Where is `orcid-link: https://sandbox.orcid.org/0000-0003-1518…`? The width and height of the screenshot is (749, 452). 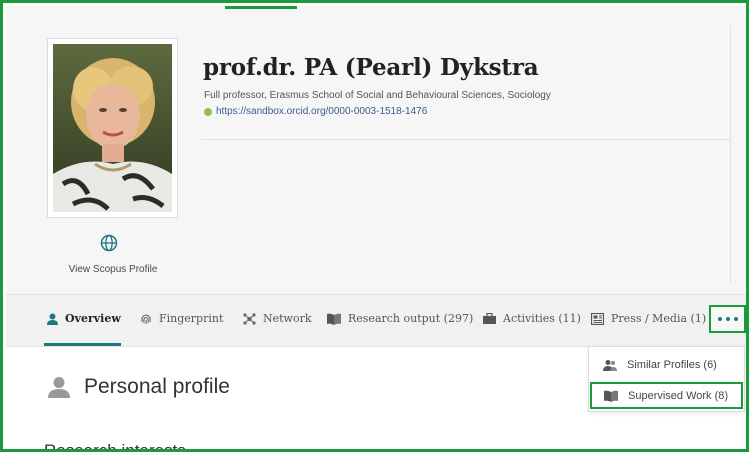
orcid-link: https://sandbox.orcid.org/0000-0003-1518… is located at coordinates (315, 111).